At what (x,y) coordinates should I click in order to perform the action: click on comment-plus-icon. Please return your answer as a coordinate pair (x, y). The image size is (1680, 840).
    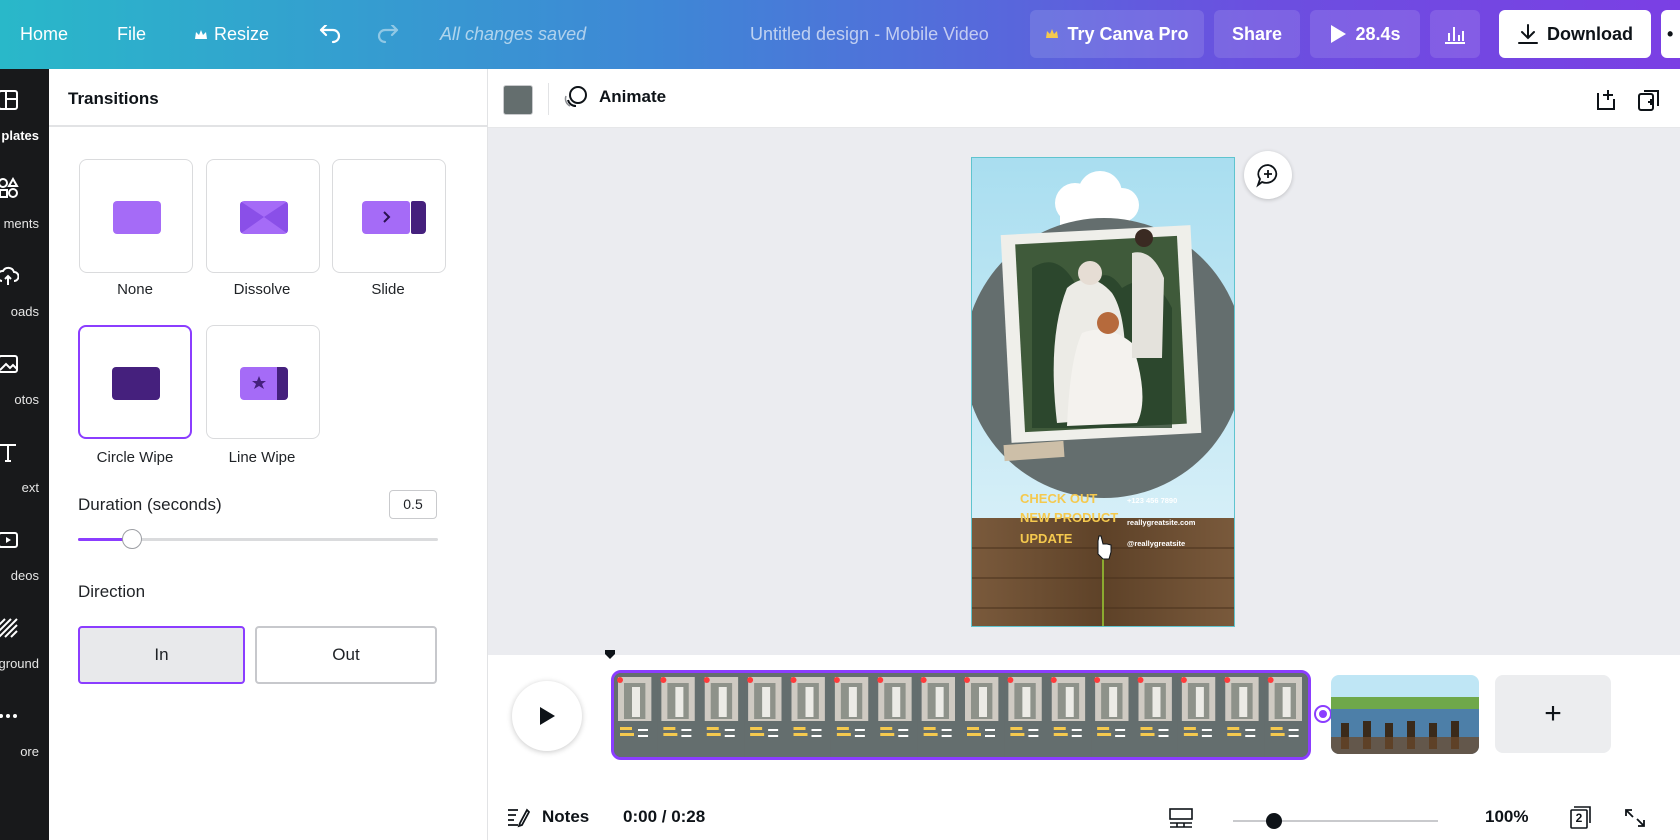
    Looking at the image, I should click on (1267, 176).